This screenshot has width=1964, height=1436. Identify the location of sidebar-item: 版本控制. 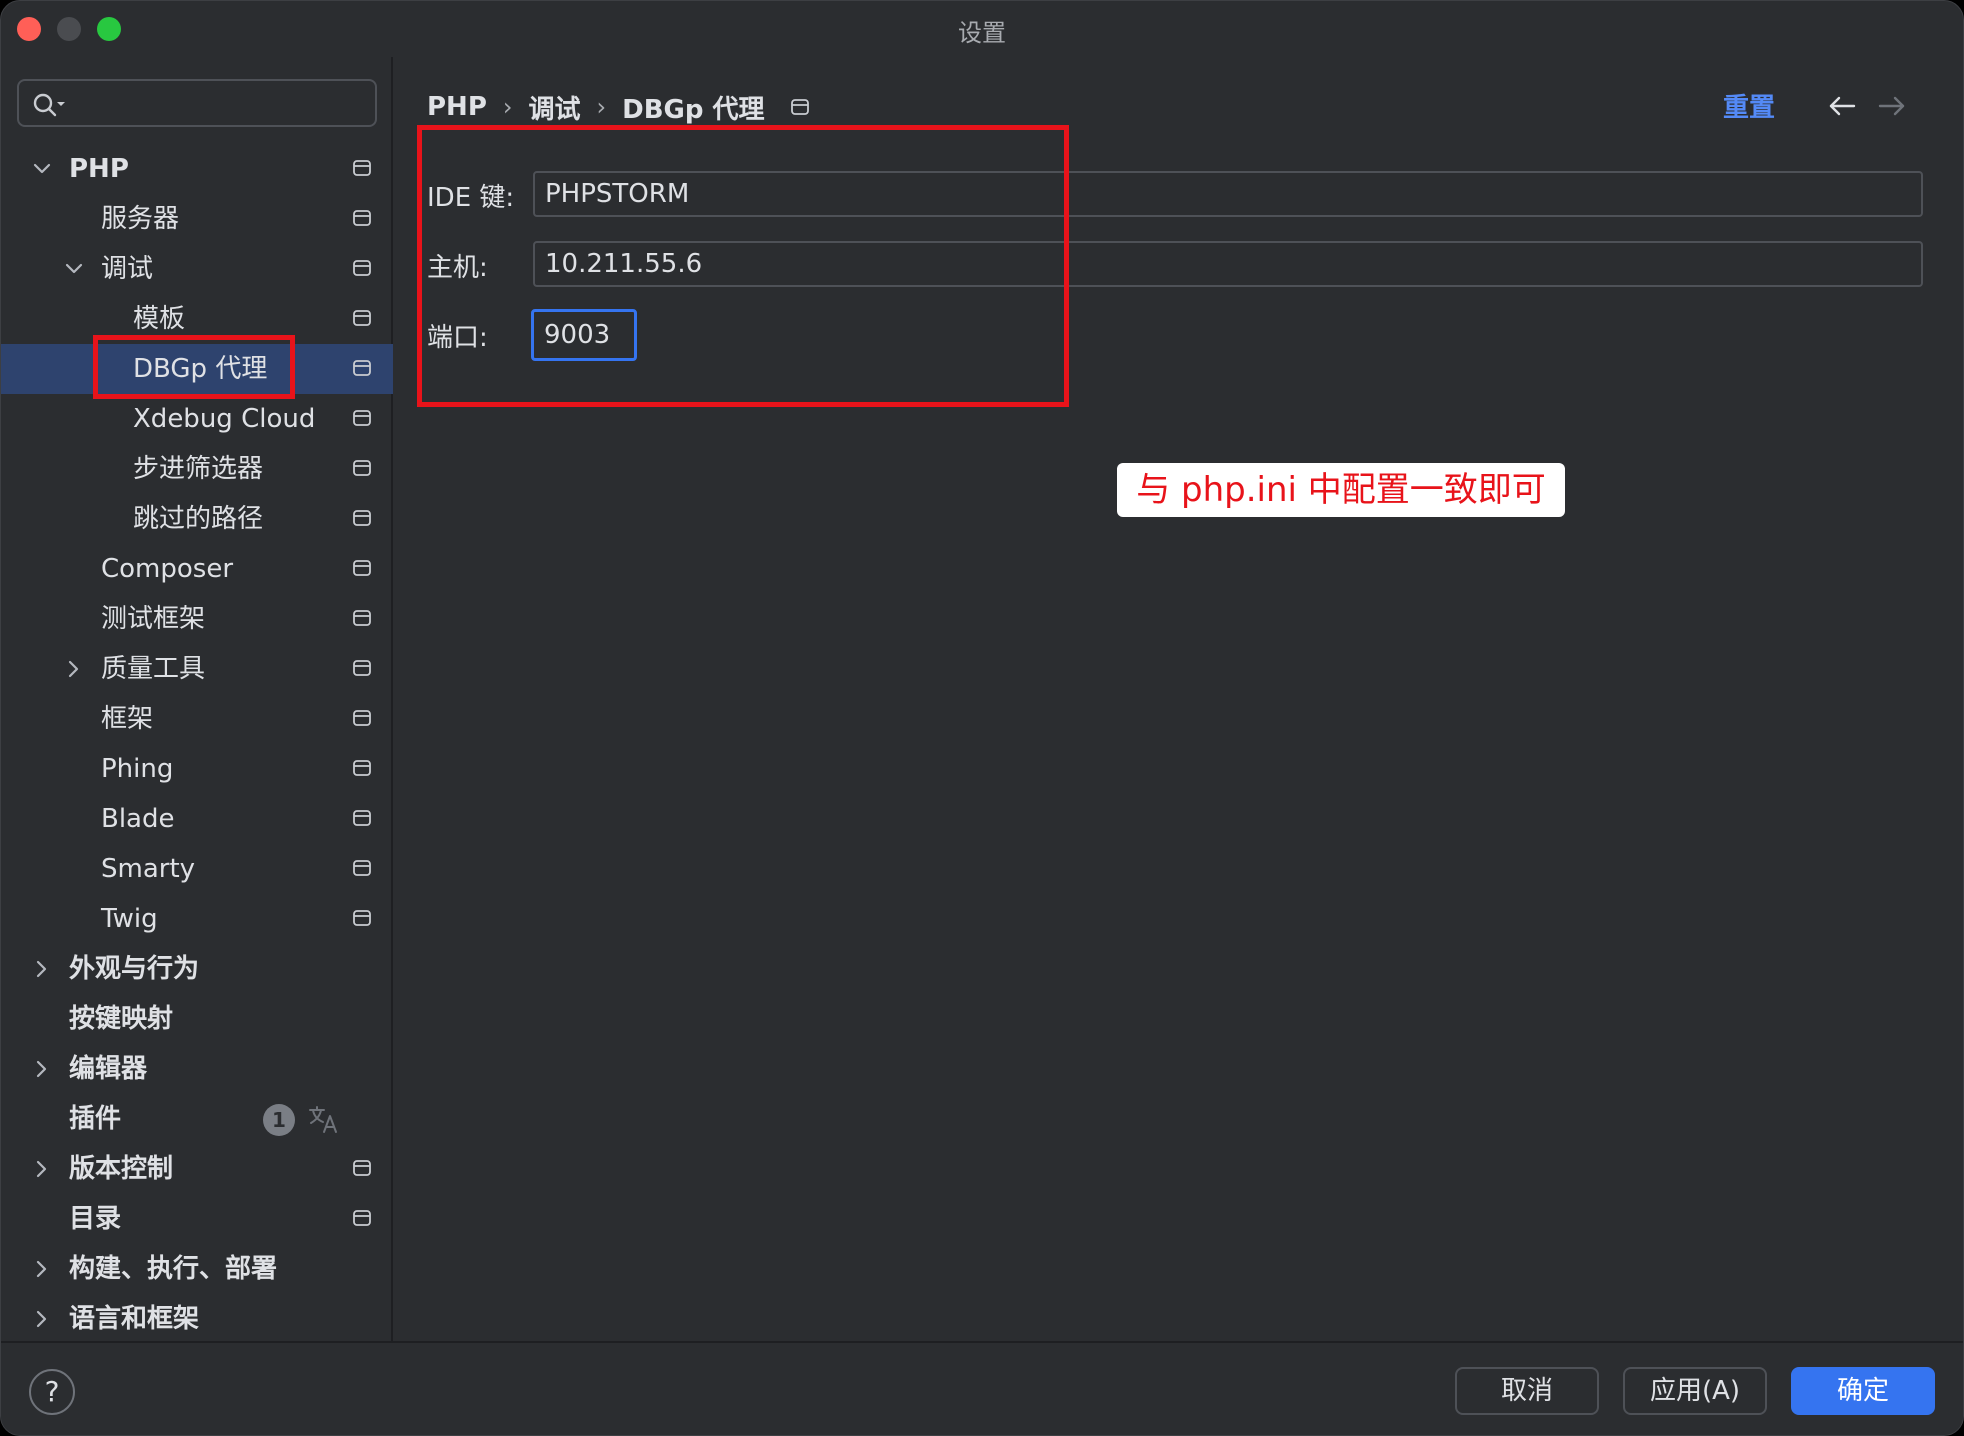
(197, 1169).